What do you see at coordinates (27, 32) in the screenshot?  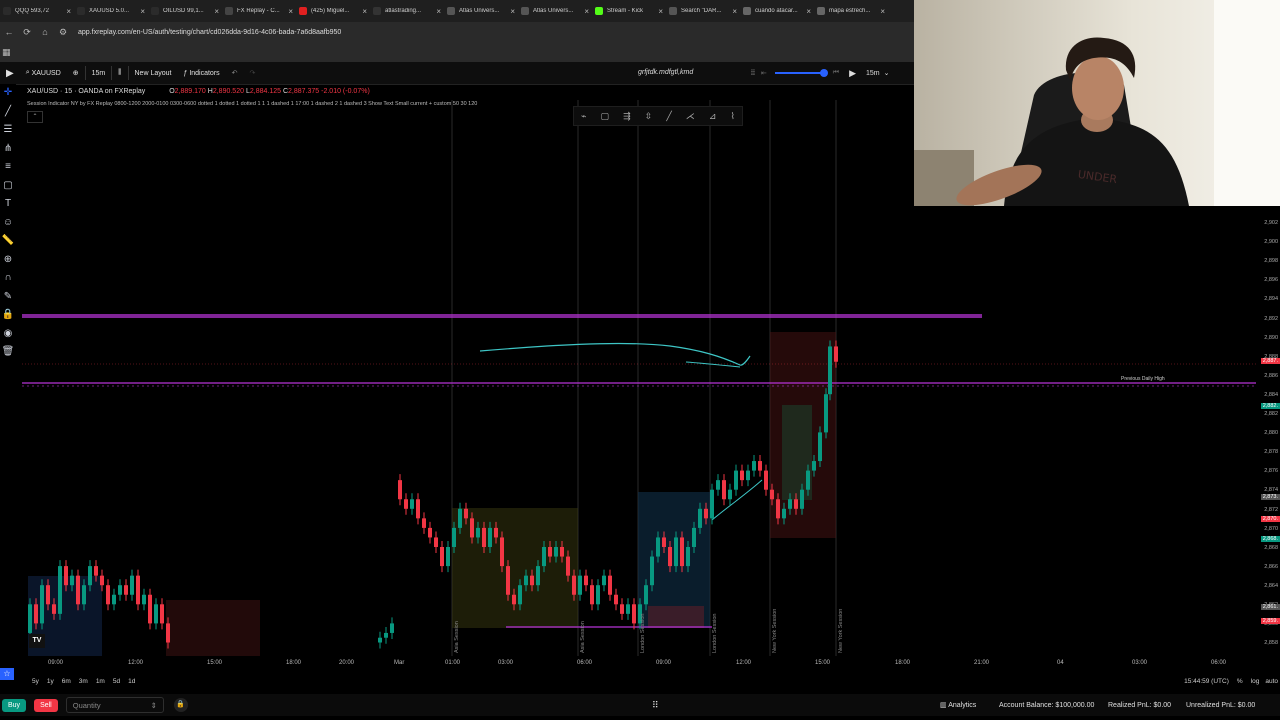 I see `reload-icon: ⟳` at bounding box center [27, 32].